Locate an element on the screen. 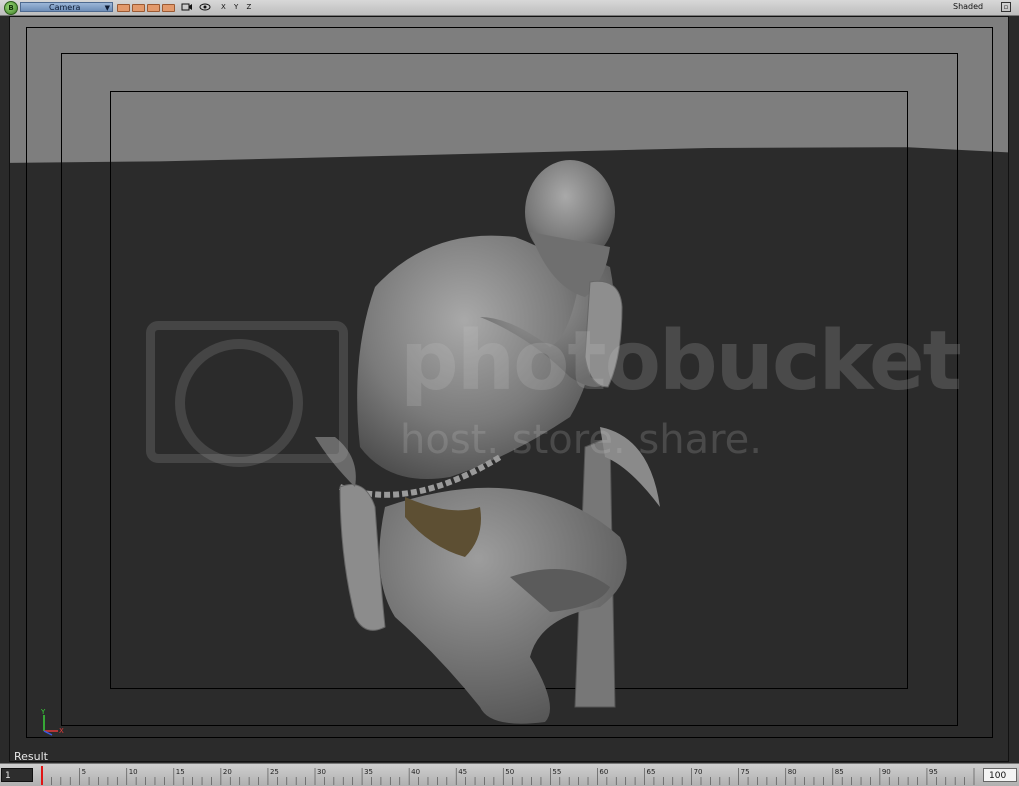 The height and width of the screenshot is (786, 1019). timeline-tick-label: 80 is located at coordinates (792, 772).